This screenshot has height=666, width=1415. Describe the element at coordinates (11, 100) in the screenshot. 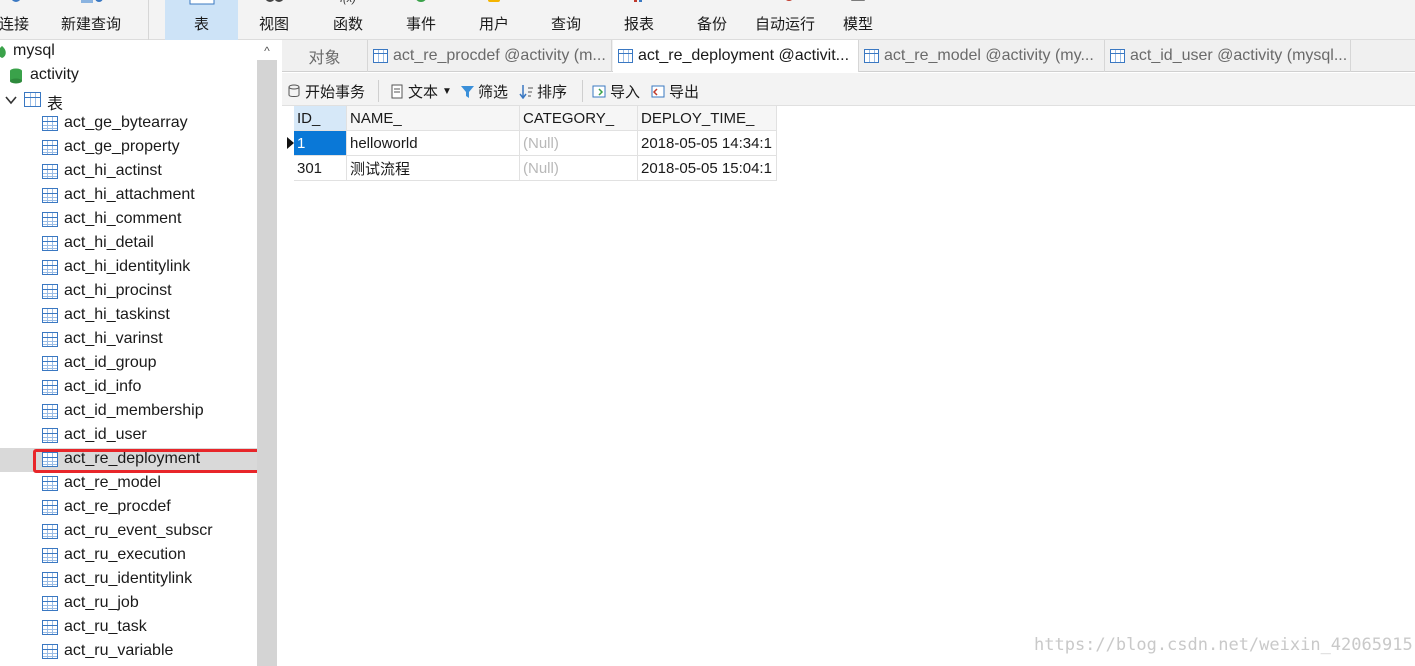

I see `chevron-down-icon` at that location.